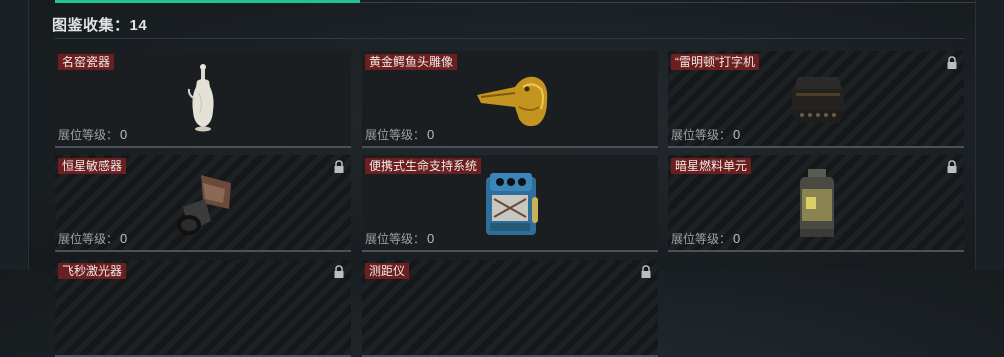  Describe the element at coordinates (207, 1) in the screenshot. I see `active-tab-indicator` at that location.